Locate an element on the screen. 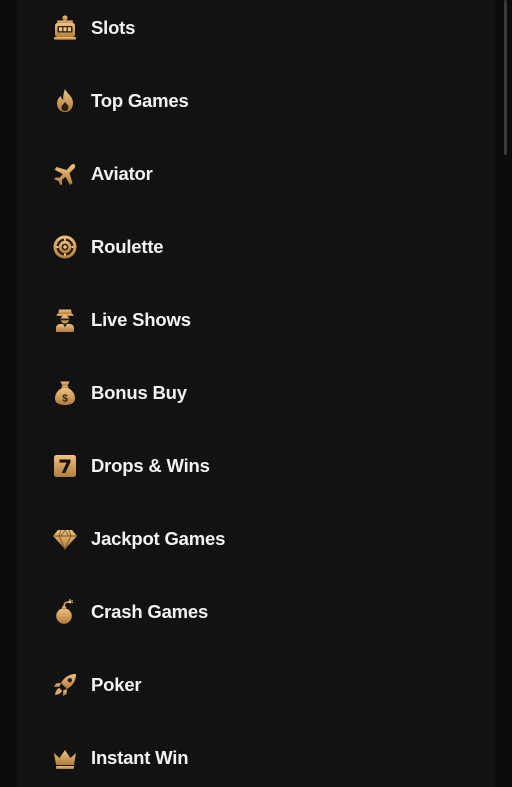 The width and height of the screenshot is (512, 787). crown-icon is located at coordinates (65, 758).